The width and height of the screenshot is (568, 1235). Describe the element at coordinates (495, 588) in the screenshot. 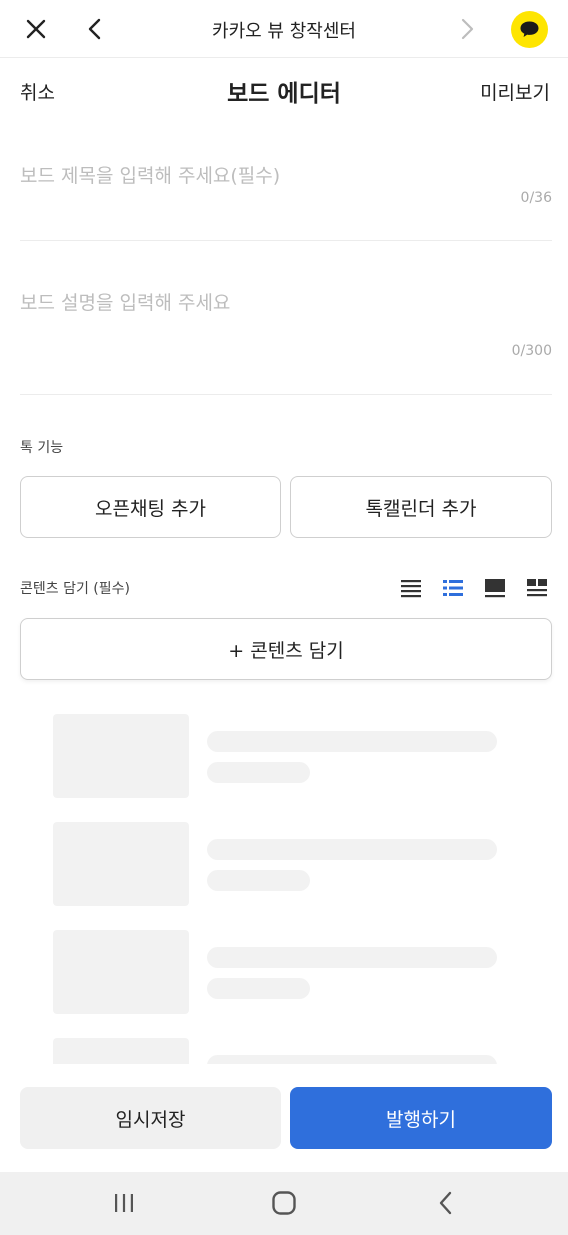

I see `card-large-icon` at that location.